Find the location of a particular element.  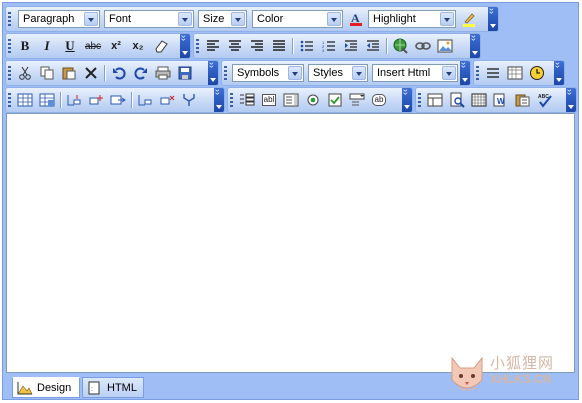

insert-html-select-label: Insert Html is located at coordinates (404, 73).